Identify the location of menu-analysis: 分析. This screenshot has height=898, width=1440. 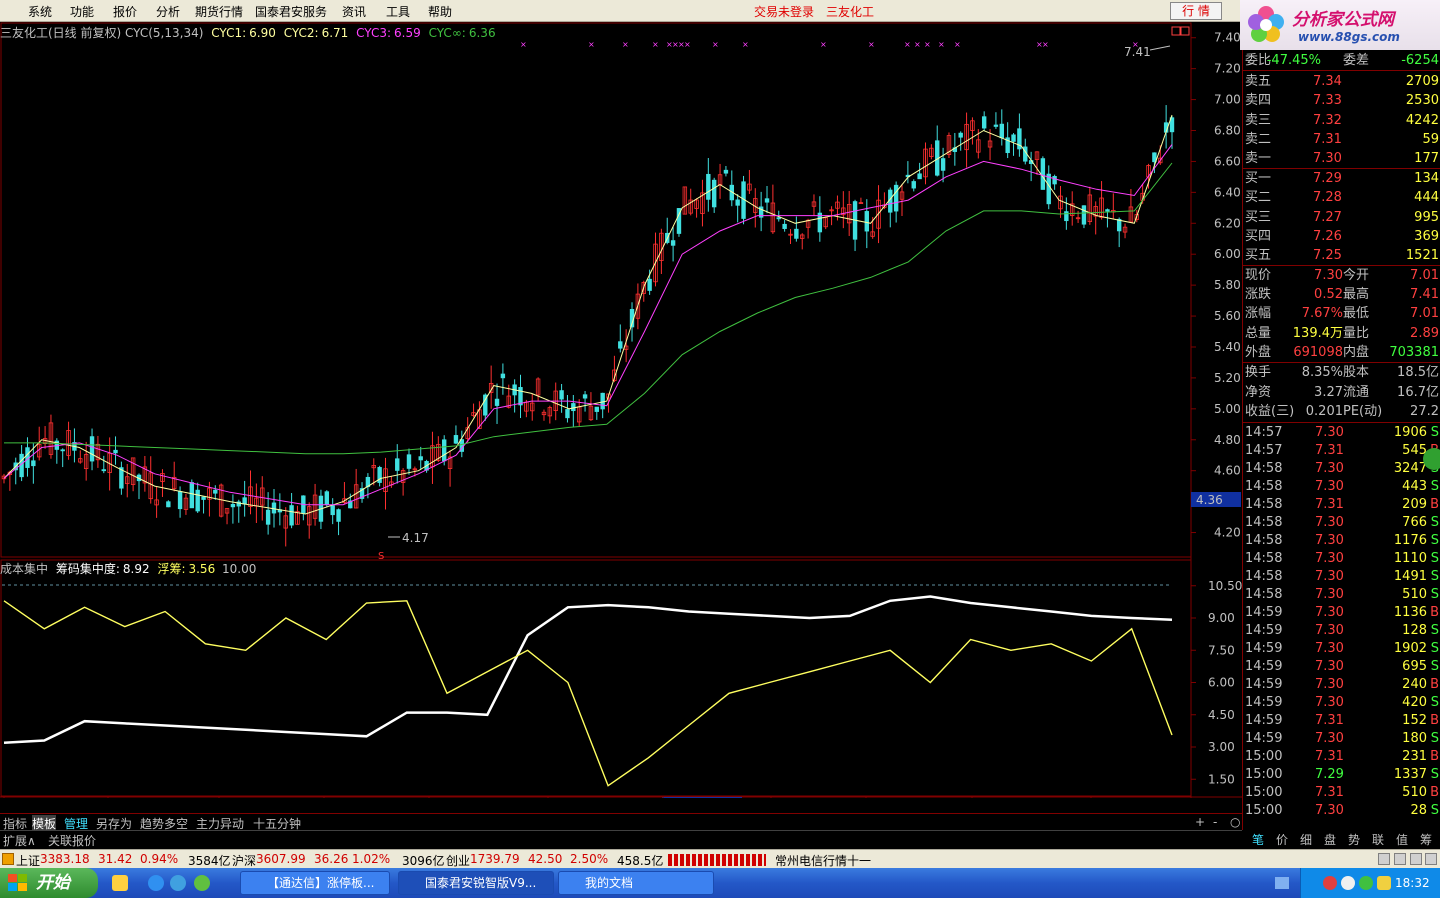
(168, 11).